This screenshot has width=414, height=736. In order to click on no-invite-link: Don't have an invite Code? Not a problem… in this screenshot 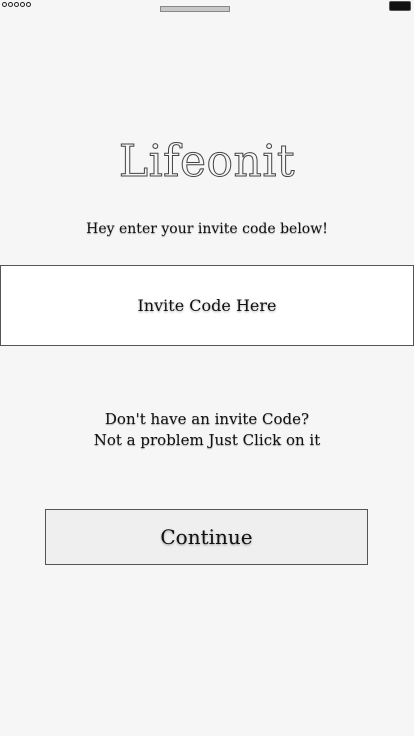, I will do `click(207, 430)`.